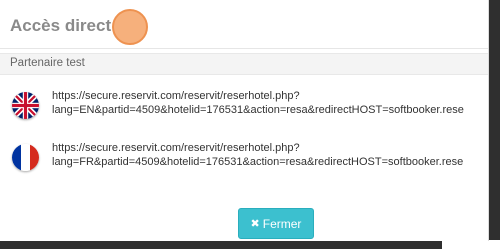  I want to click on overlay-edge-bottom, so click(221, 245).